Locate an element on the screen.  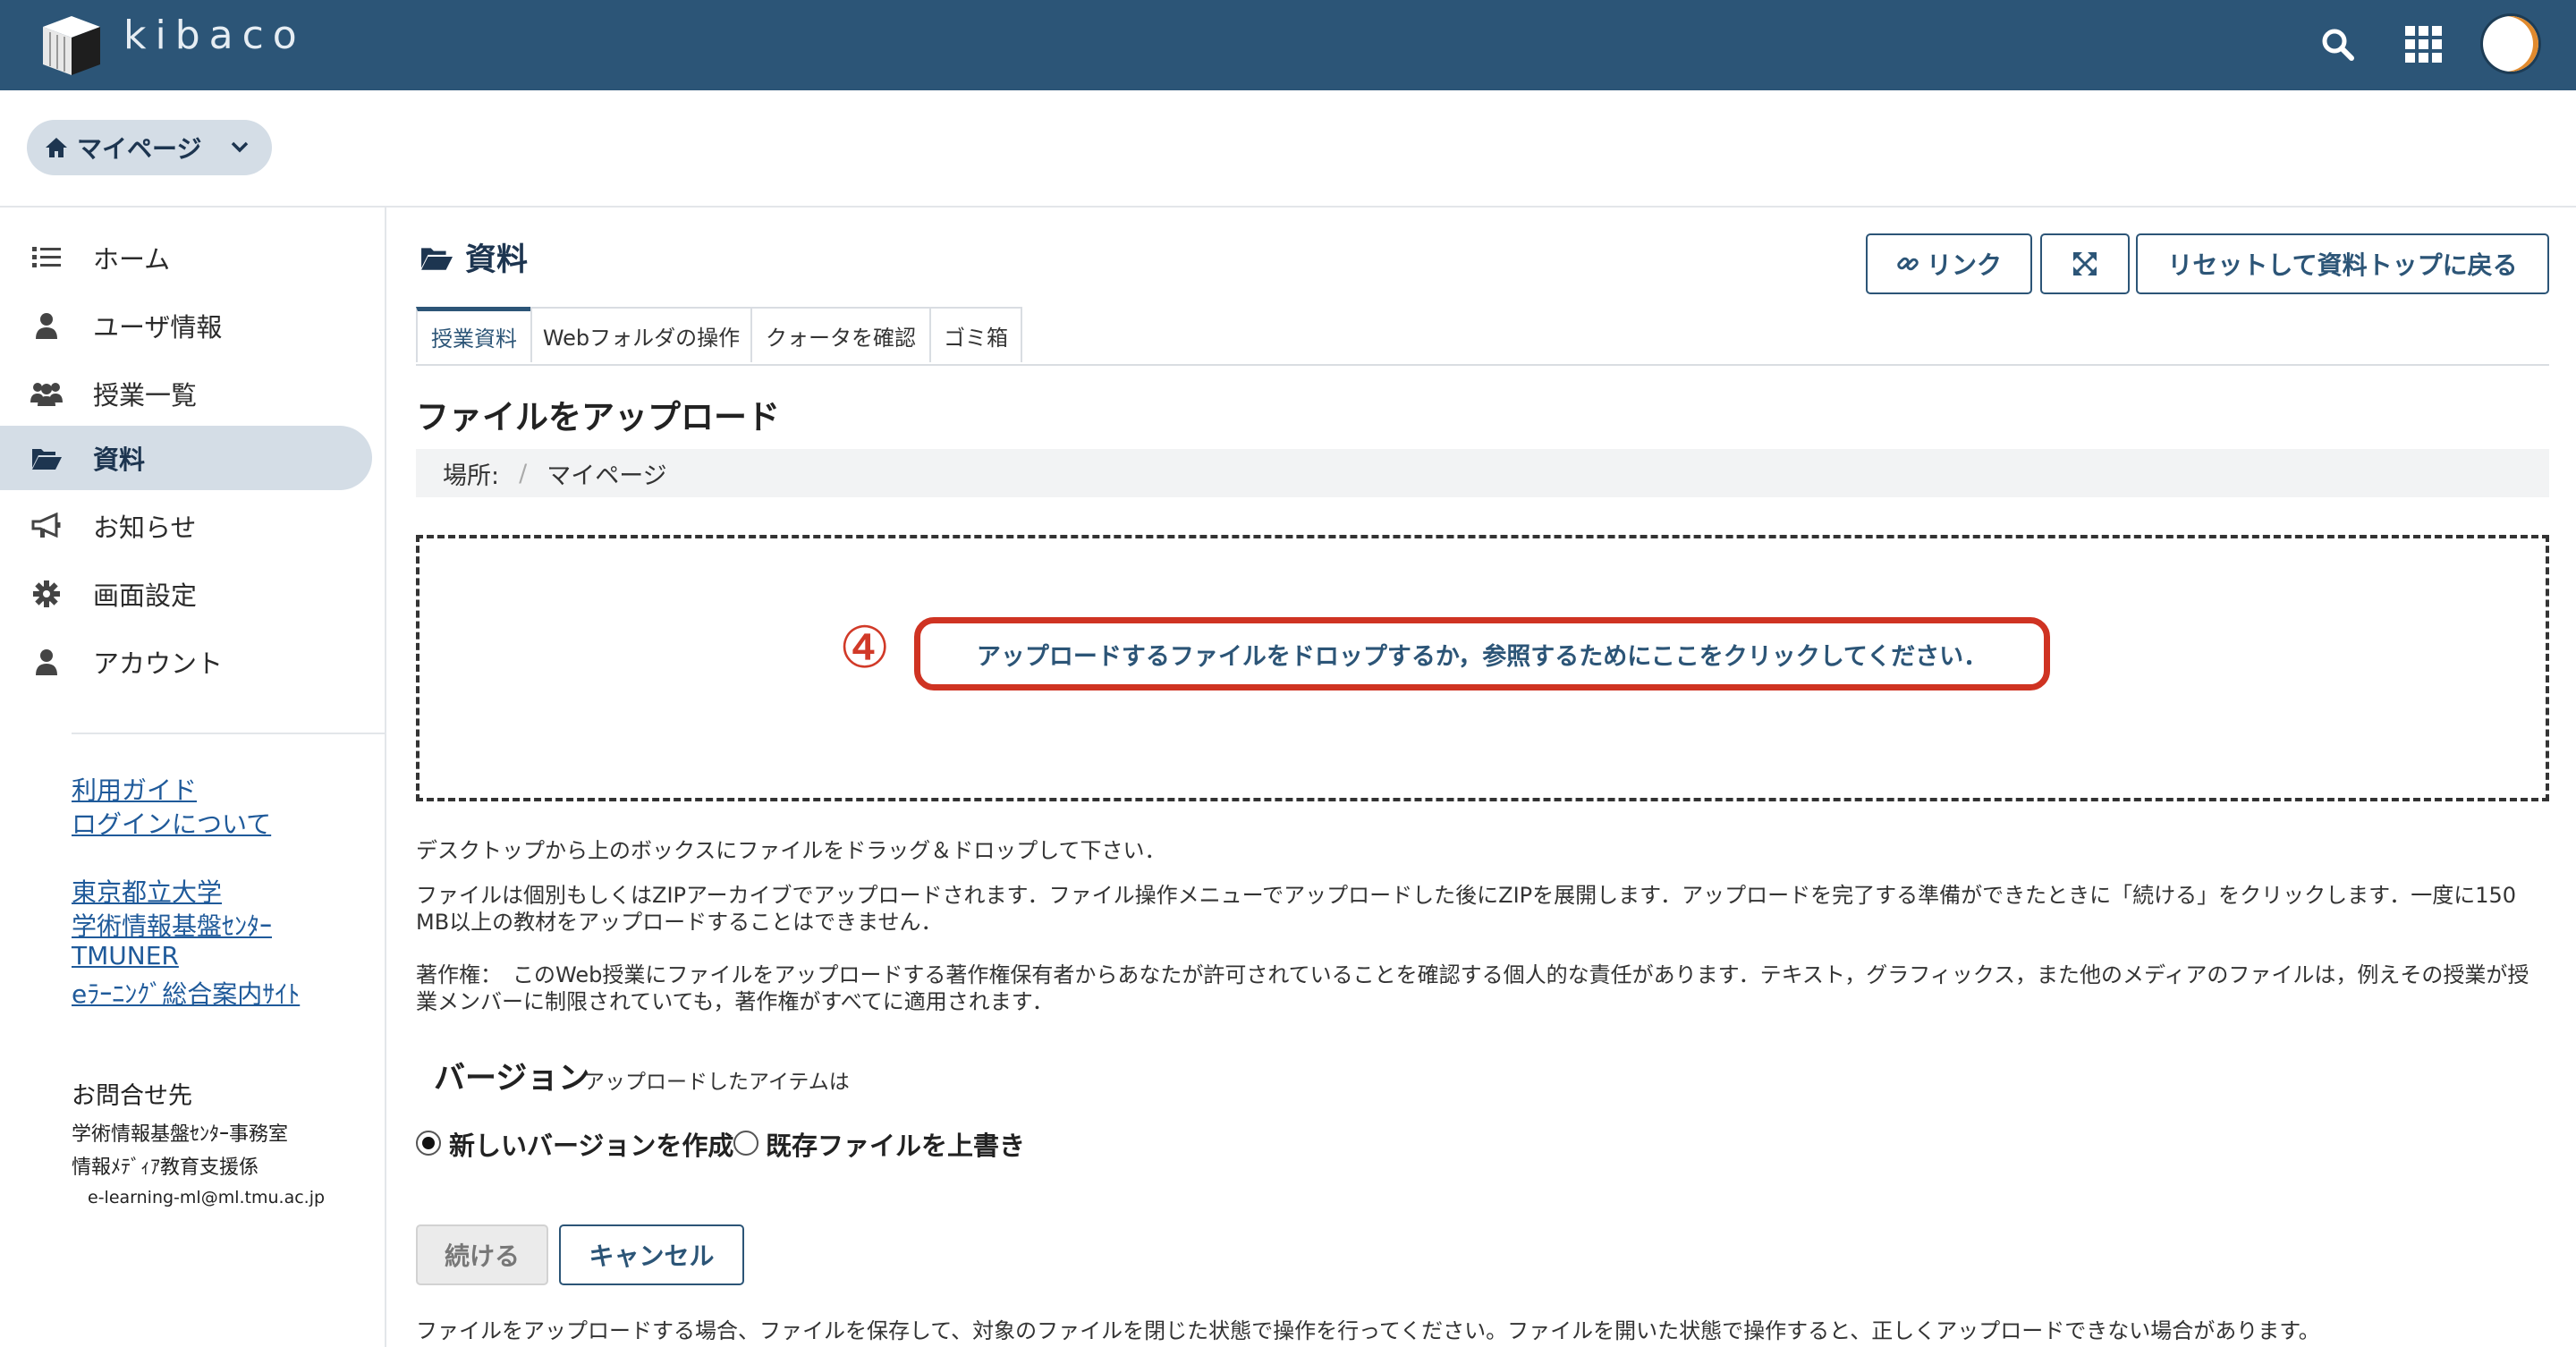
continue-button: 続ける is located at coordinates (482, 1254).